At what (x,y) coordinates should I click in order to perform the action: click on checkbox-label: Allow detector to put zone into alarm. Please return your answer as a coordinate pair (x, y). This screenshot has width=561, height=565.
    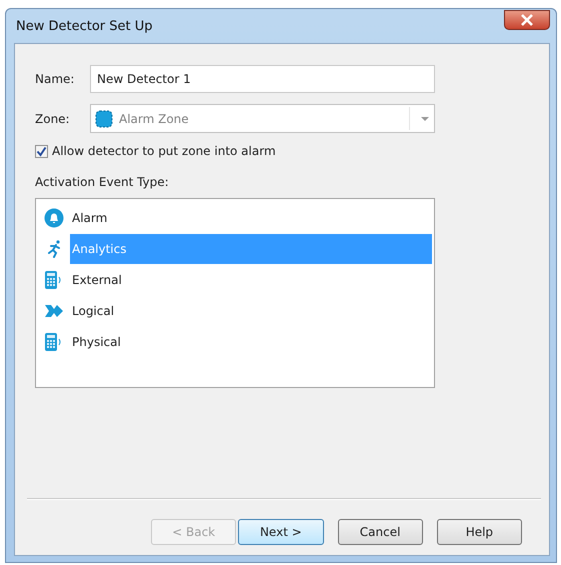
    Looking at the image, I should click on (164, 151).